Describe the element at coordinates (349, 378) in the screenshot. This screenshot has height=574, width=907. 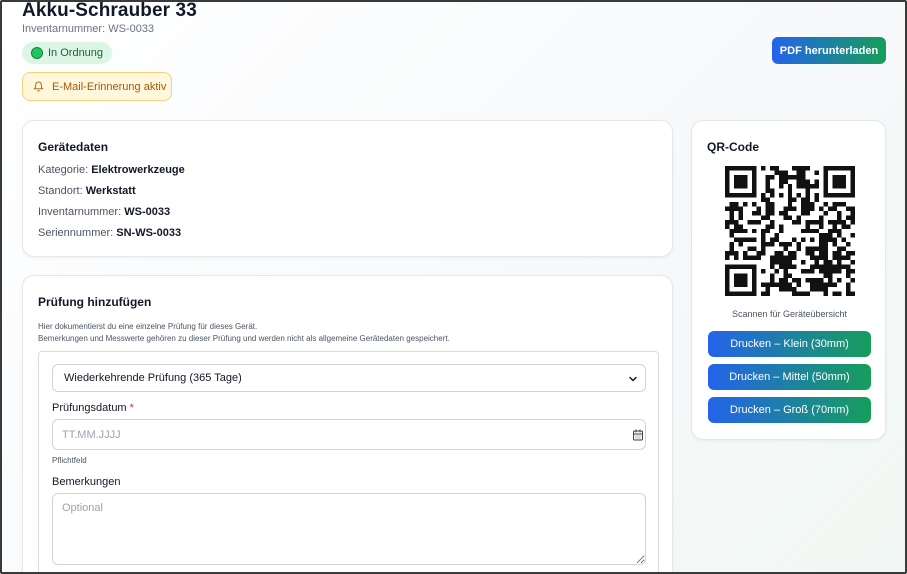
I see `inspection-type-select: Wiederkehrende Prüfung (365 Tage)` at that location.